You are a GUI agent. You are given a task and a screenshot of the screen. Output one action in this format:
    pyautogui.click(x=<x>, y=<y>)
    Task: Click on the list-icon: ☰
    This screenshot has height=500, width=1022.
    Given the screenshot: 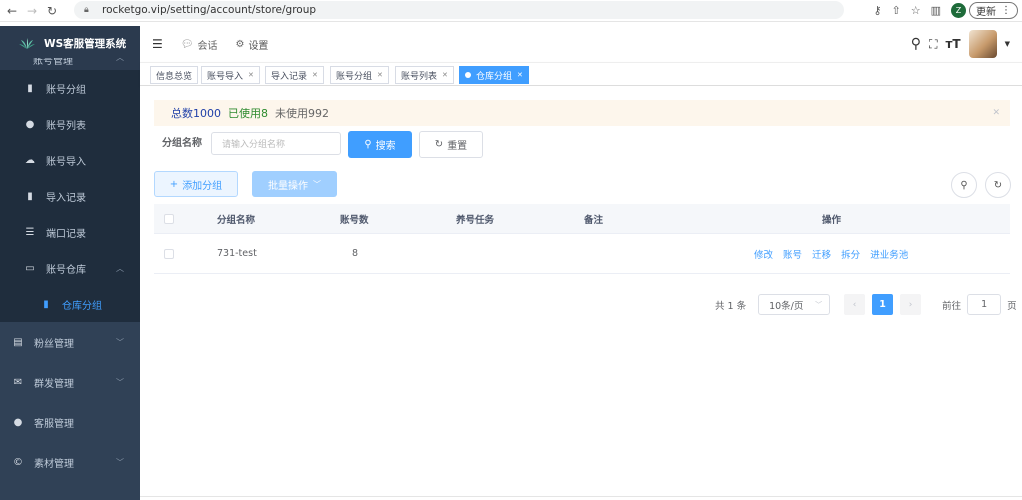 What is the action you would take?
    pyautogui.click(x=30, y=232)
    